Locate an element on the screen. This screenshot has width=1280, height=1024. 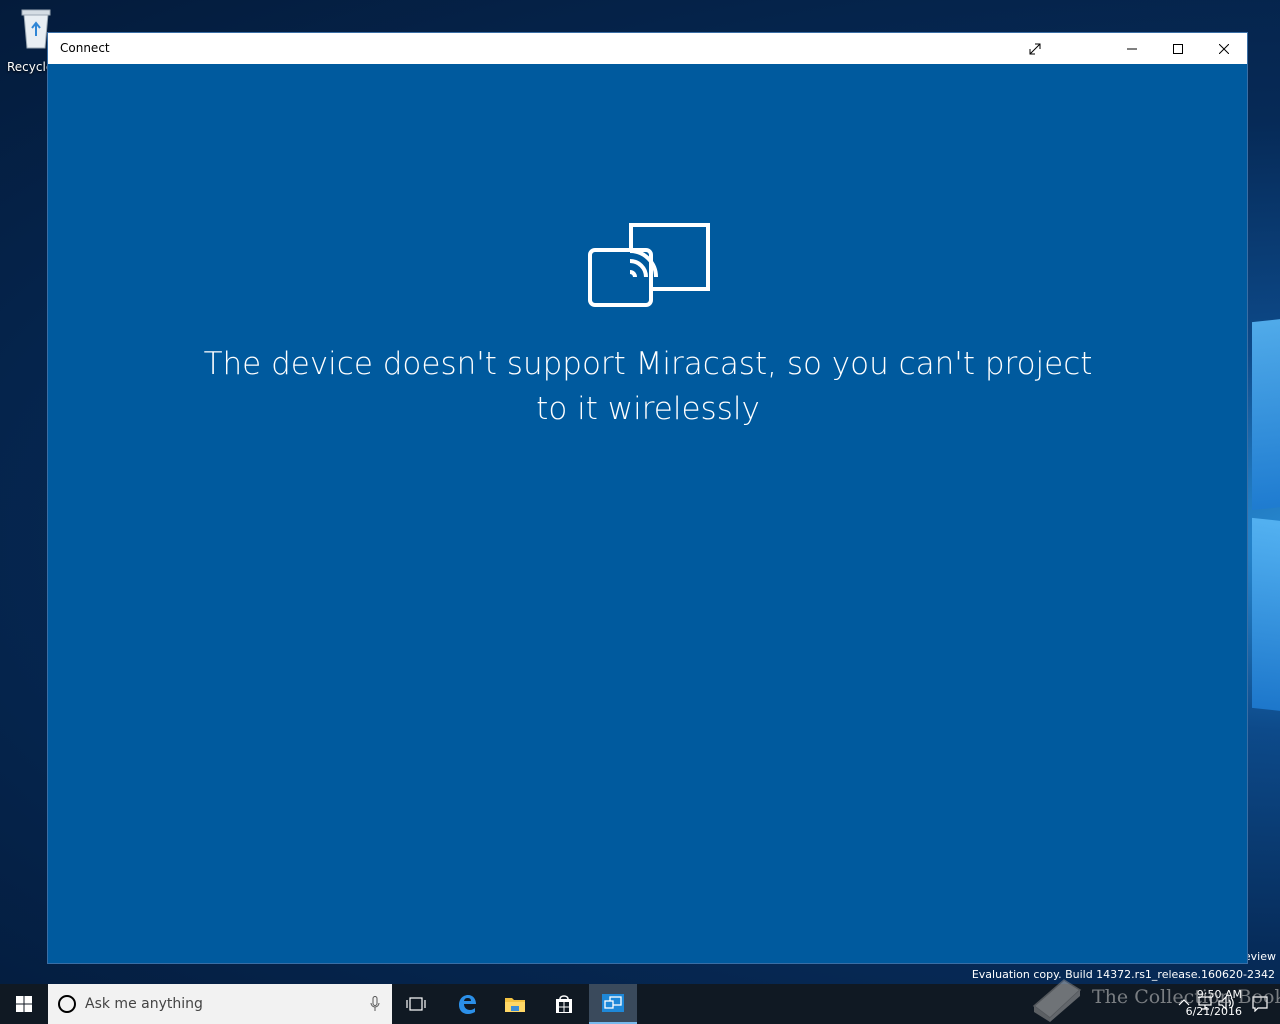
microphone-icon is located at coordinates (375, 1004).